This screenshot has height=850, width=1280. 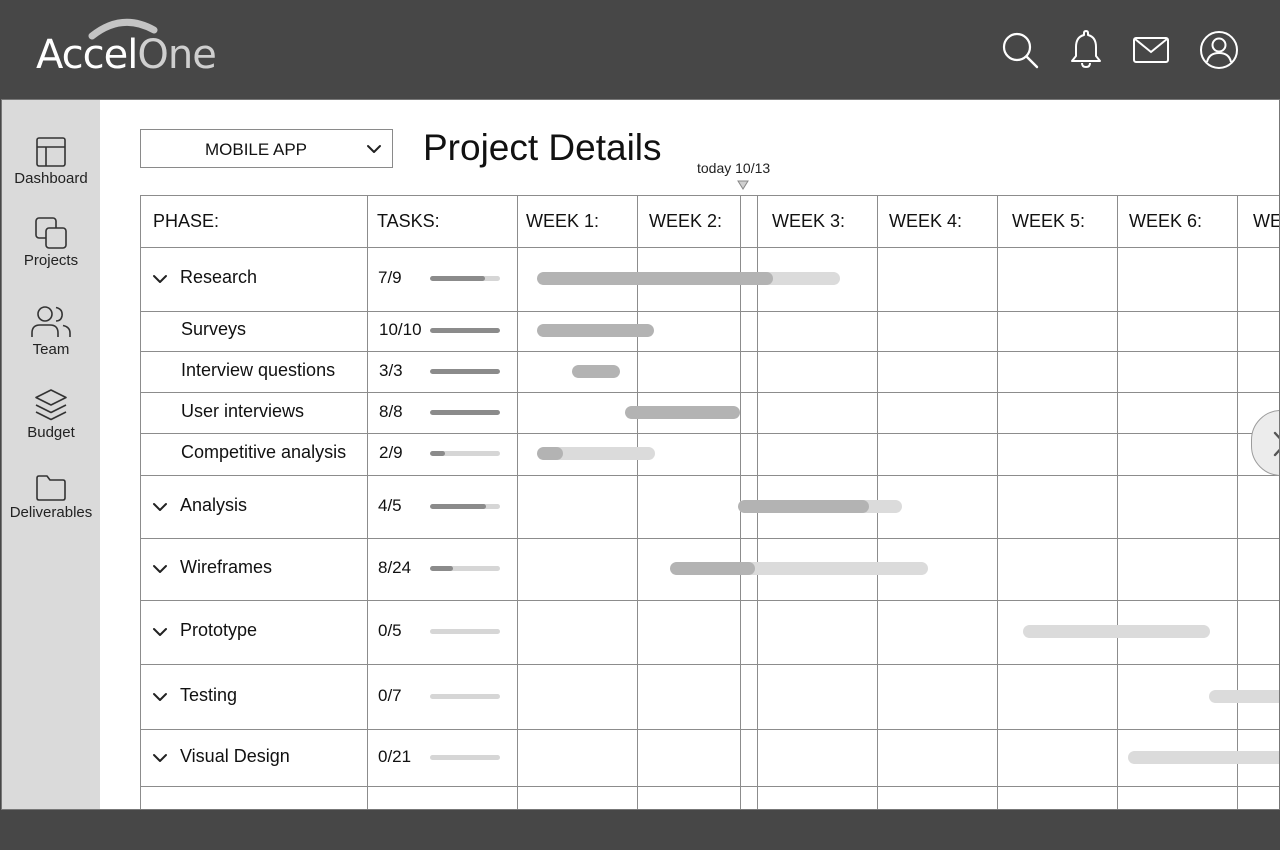 What do you see at coordinates (213, 505) in the screenshot?
I see `phase-name: Analysis` at bounding box center [213, 505].